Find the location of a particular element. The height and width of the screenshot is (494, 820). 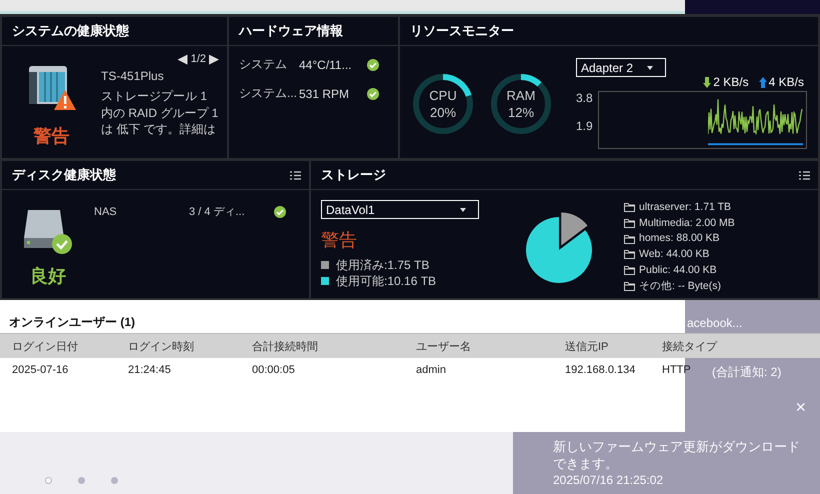

folder-usage: その他: -- Byte(s) is located at coordinates (680, 286).